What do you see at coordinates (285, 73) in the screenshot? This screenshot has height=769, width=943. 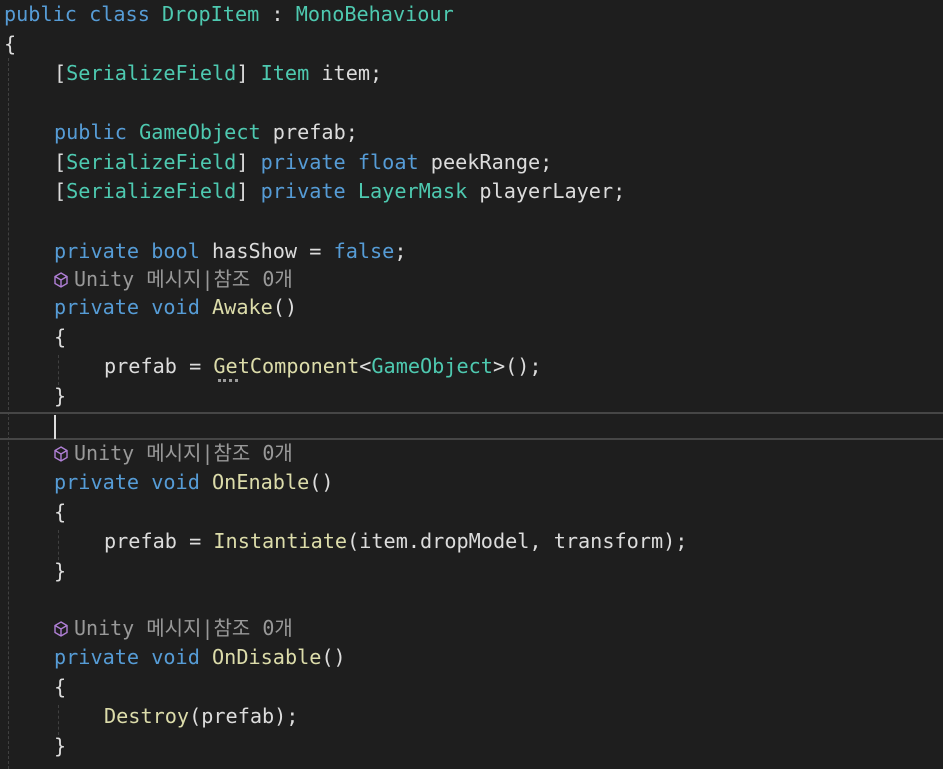 I see `type-name: Item` at bounding box center [285, 73].